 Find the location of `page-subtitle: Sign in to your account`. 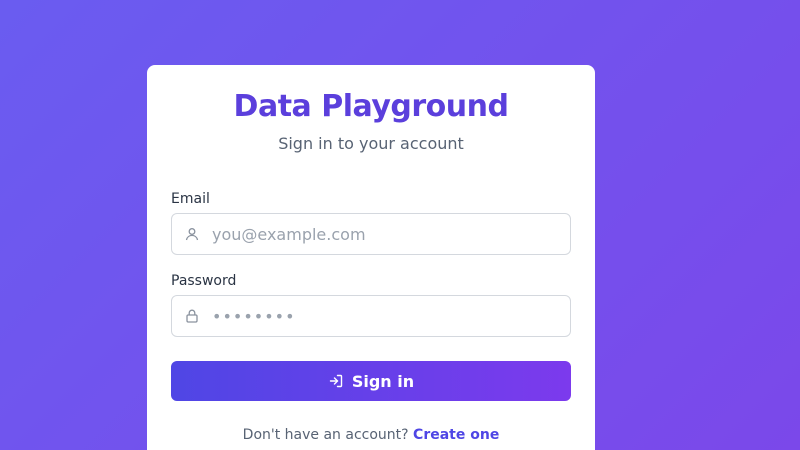

page-subtitle: Sign in to your account is located at coordinates (371, 143).